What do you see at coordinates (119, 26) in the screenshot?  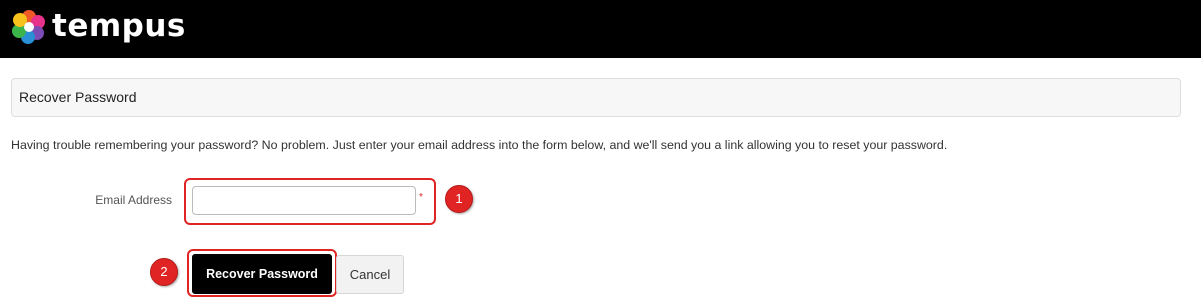 I see `brand-name: tempus` at bounding box center [119, 26].